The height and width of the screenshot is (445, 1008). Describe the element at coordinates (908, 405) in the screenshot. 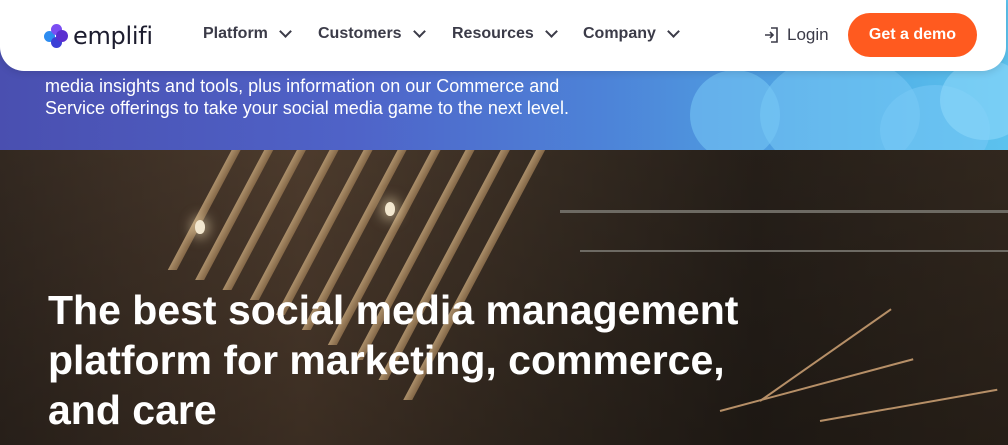

I see `tree-branch` at that location.